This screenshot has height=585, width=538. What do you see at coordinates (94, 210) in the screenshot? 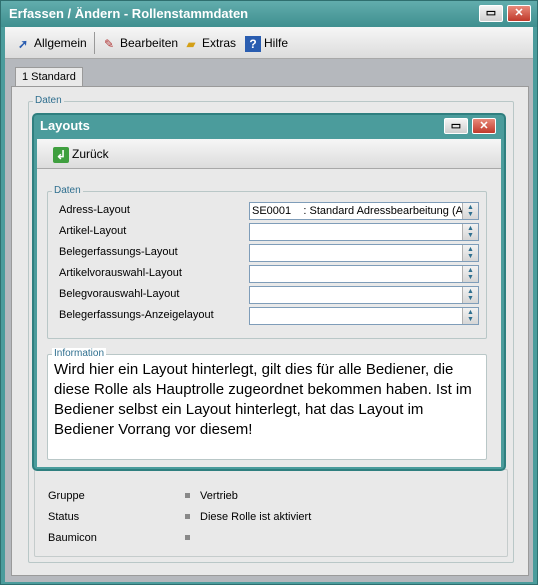
I see `adress-layout-label: Adress-Layout` at bounding box center [94, 210].